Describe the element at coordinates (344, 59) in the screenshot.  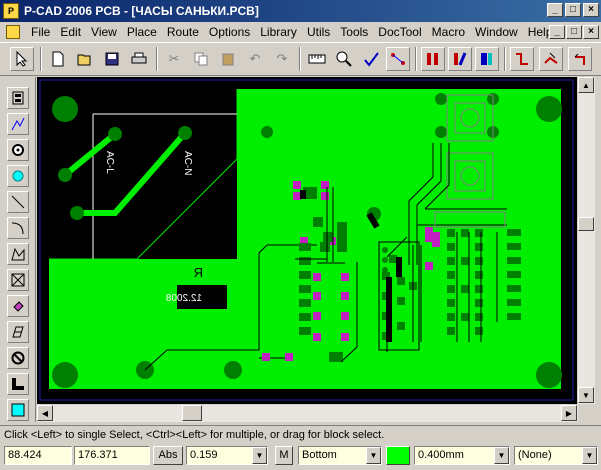
I see `zoom-icon` at that location.